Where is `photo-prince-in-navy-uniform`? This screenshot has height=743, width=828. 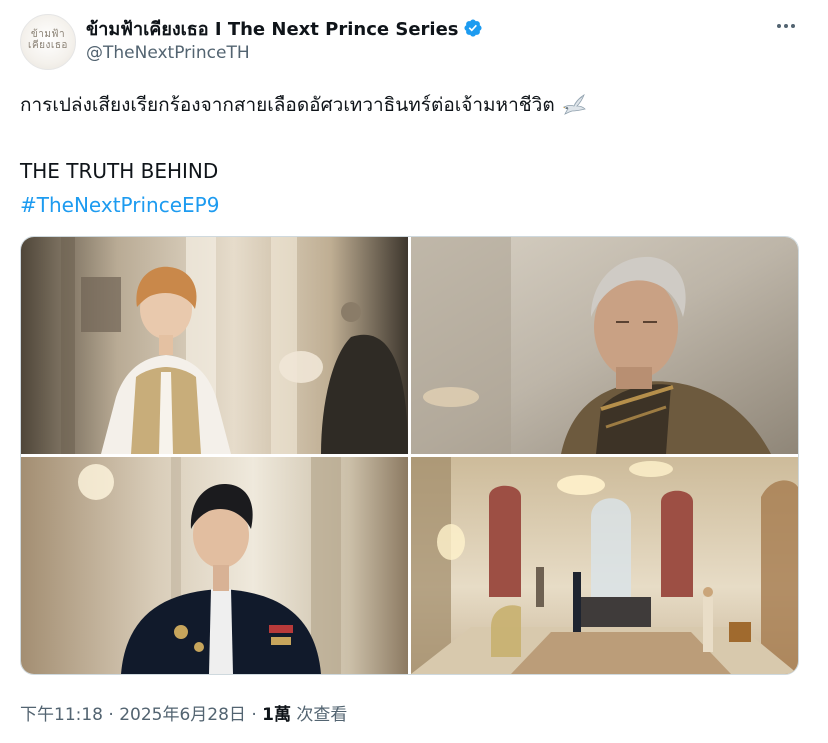 photo-prince-in-navy-uniform is located at coordinates (214, 565).